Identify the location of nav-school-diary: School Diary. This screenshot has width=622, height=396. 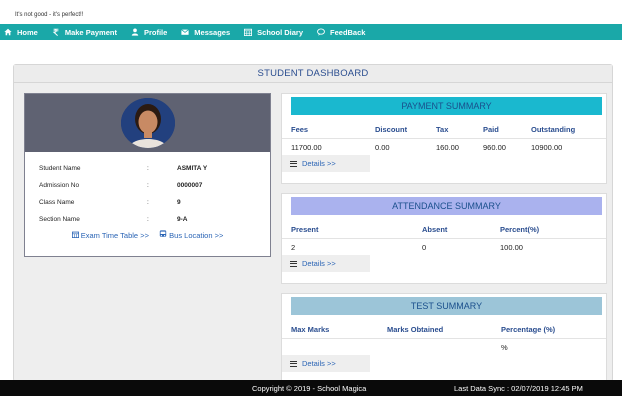
(273, 32).